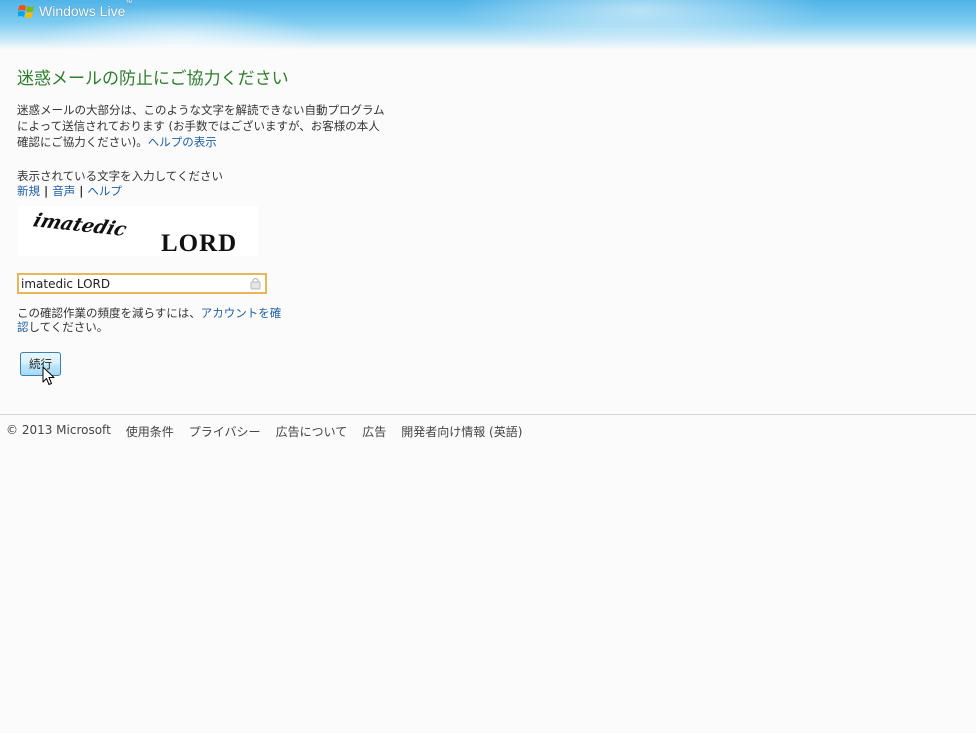  Describe the element at coordinates (82, 11) in the screenshot. I see `brand-name: Windows Live` at that location.